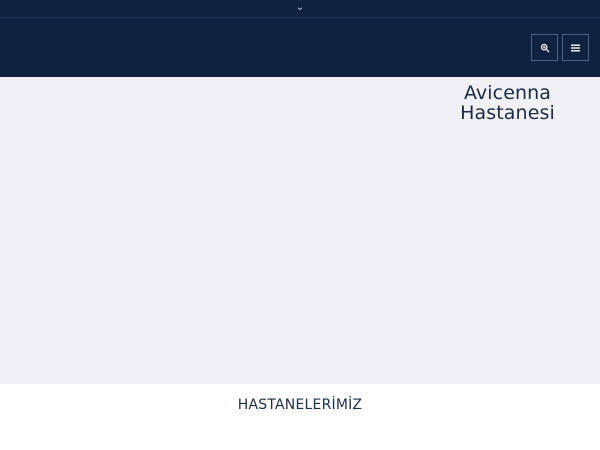 The width and height of the screenshot is (600, 450). Describe the element at coordinates (300, 405) in the screenshot. I see `section-title-hospitals: HASTANELERİMİZ` at that location.